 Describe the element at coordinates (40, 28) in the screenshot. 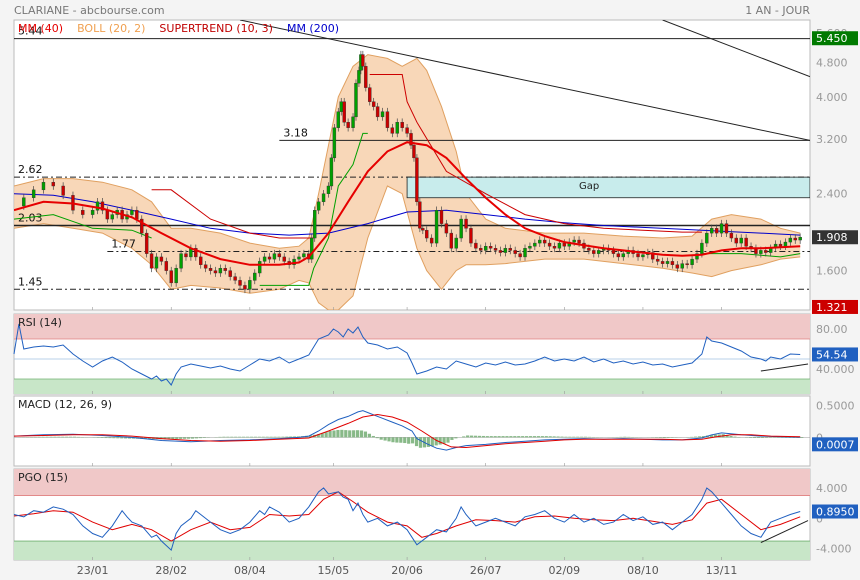

I see `indicator-legend-0: MM (40)` at that location.